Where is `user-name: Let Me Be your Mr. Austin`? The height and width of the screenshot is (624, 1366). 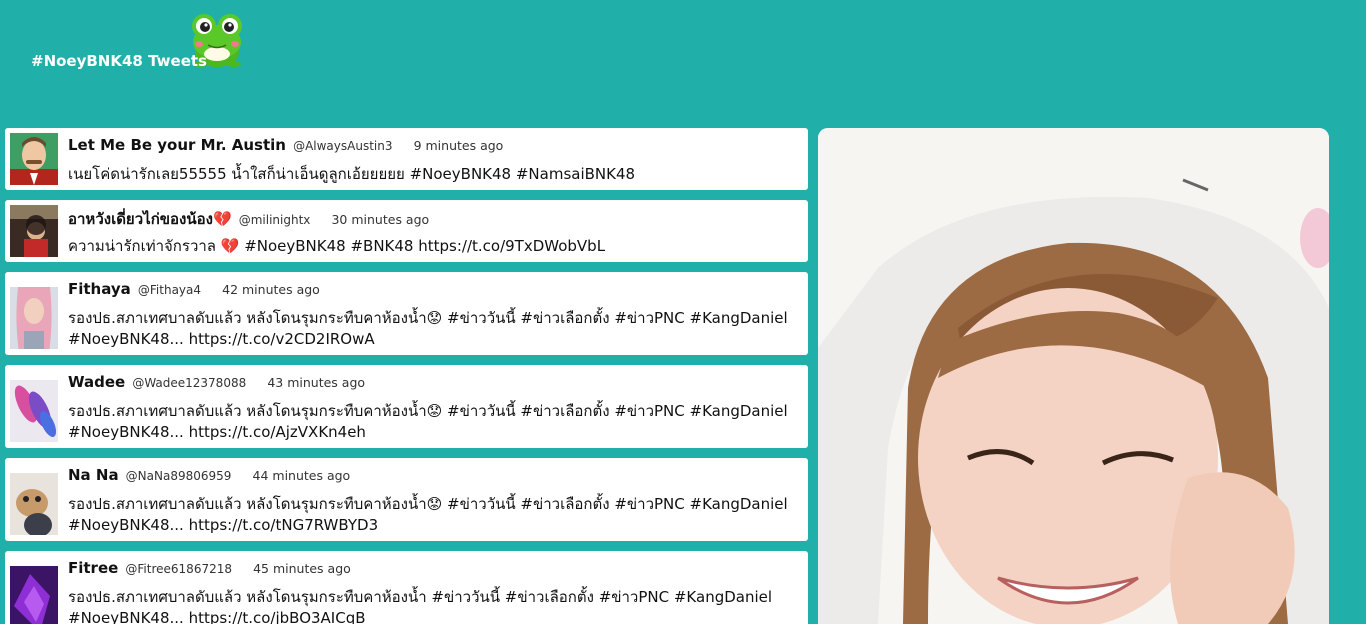
user-name: Let Me Be your Mr. Austin is located at coordinates (177, 145).